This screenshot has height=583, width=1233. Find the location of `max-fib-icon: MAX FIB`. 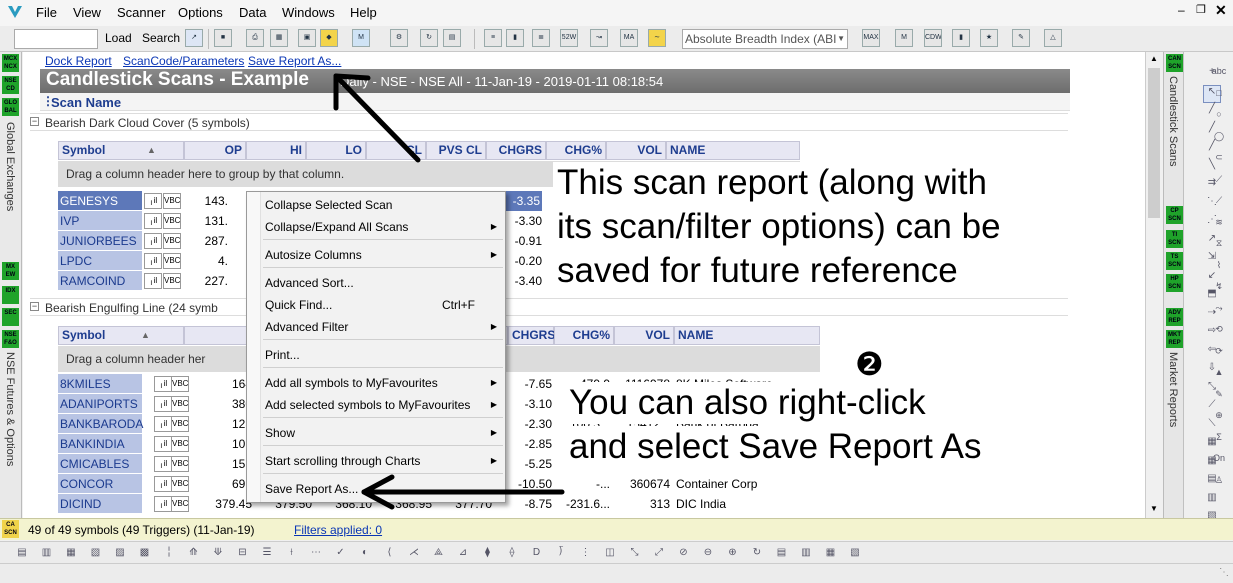

max-fib-icon: MAX FIB is located at coordinates (871, 38).